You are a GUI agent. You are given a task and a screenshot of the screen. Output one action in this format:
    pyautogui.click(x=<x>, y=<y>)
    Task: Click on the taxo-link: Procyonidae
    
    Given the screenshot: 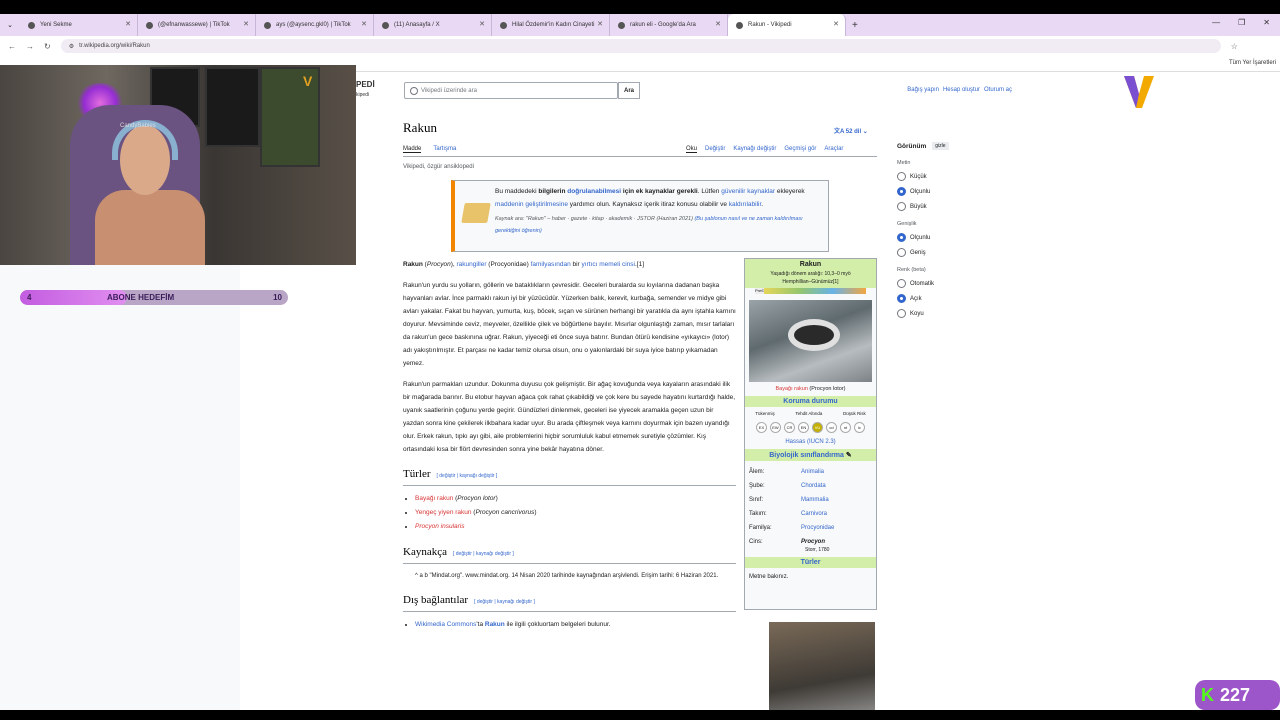 What is the action you would take?
    pyautogui.click(x=817, y=528)
    